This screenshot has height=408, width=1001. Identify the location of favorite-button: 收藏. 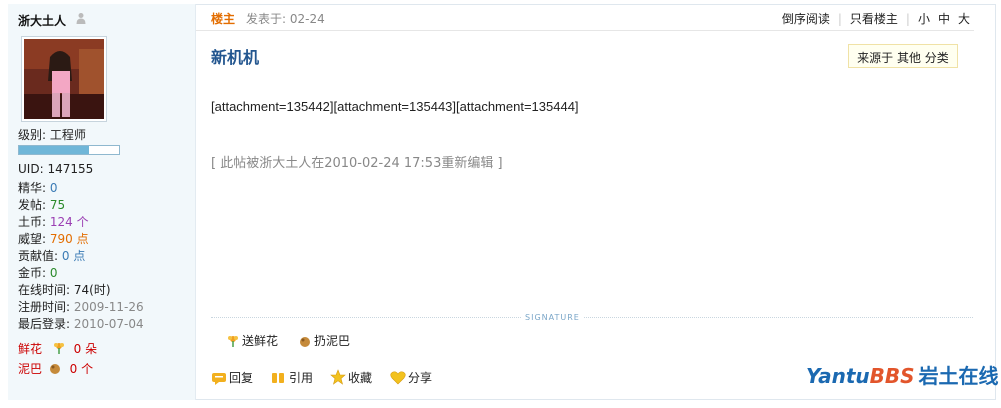
(351, 377).